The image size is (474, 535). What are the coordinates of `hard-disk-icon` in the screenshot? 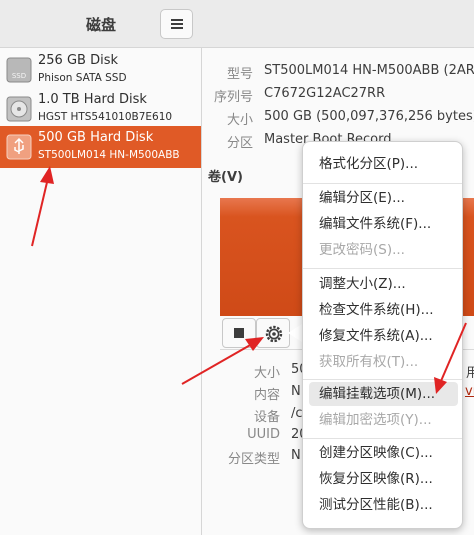 It's located at (19, 109).